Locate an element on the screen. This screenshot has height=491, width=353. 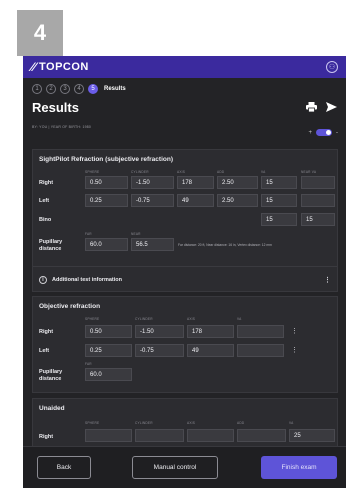
toggle-switch is located at coordinates (324, 132).